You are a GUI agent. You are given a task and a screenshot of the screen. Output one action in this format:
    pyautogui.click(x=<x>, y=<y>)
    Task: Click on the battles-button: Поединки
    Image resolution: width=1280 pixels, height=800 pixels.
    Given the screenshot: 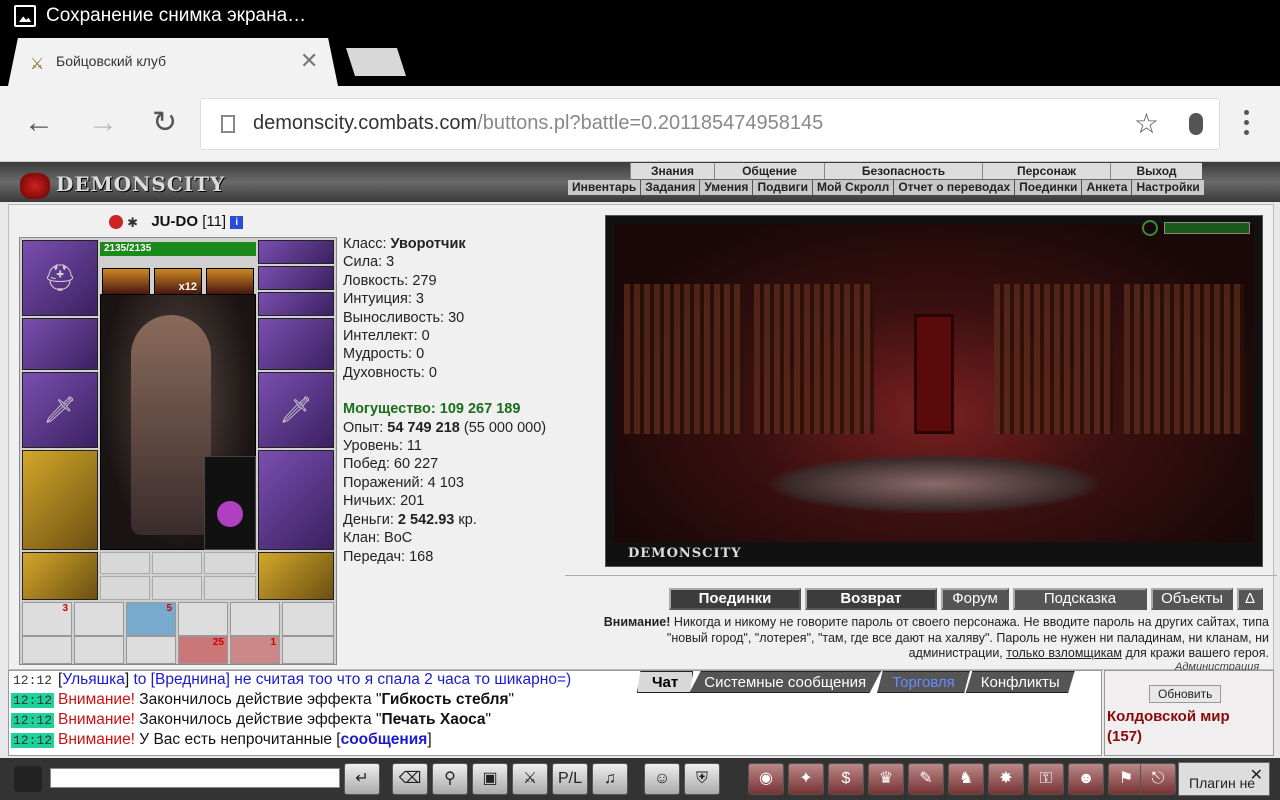 What is the action you would take?
    pyautogui.click(x=735, y=599)
    